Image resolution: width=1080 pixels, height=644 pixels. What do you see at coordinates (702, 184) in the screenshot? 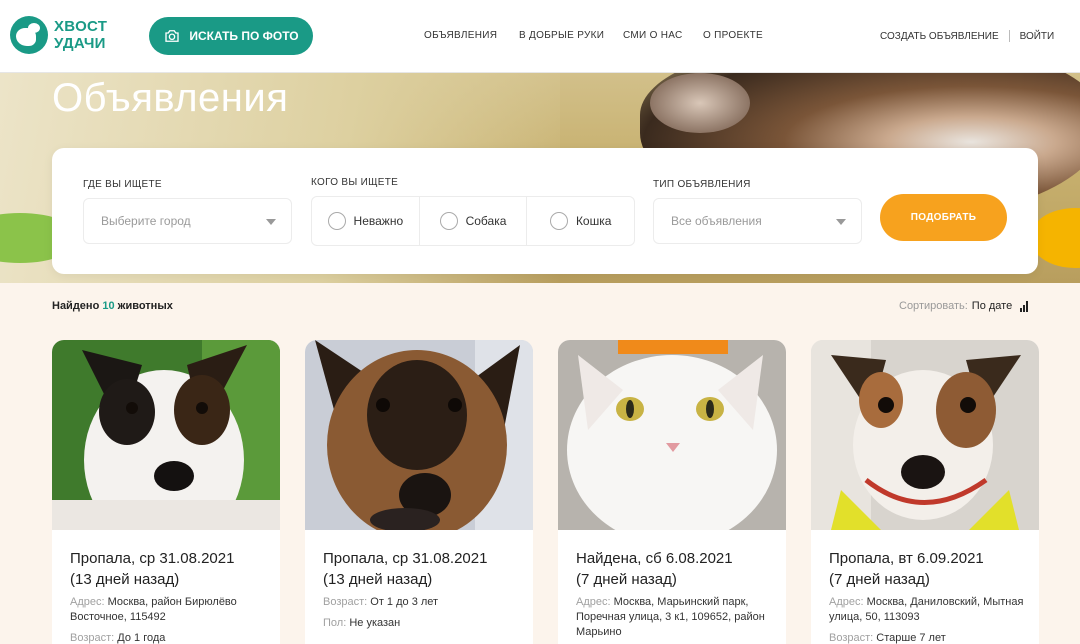
I see `ad-type-label: ТИП ОБЪЯВЛЕНИЯ` at bounding box center [702, 184].